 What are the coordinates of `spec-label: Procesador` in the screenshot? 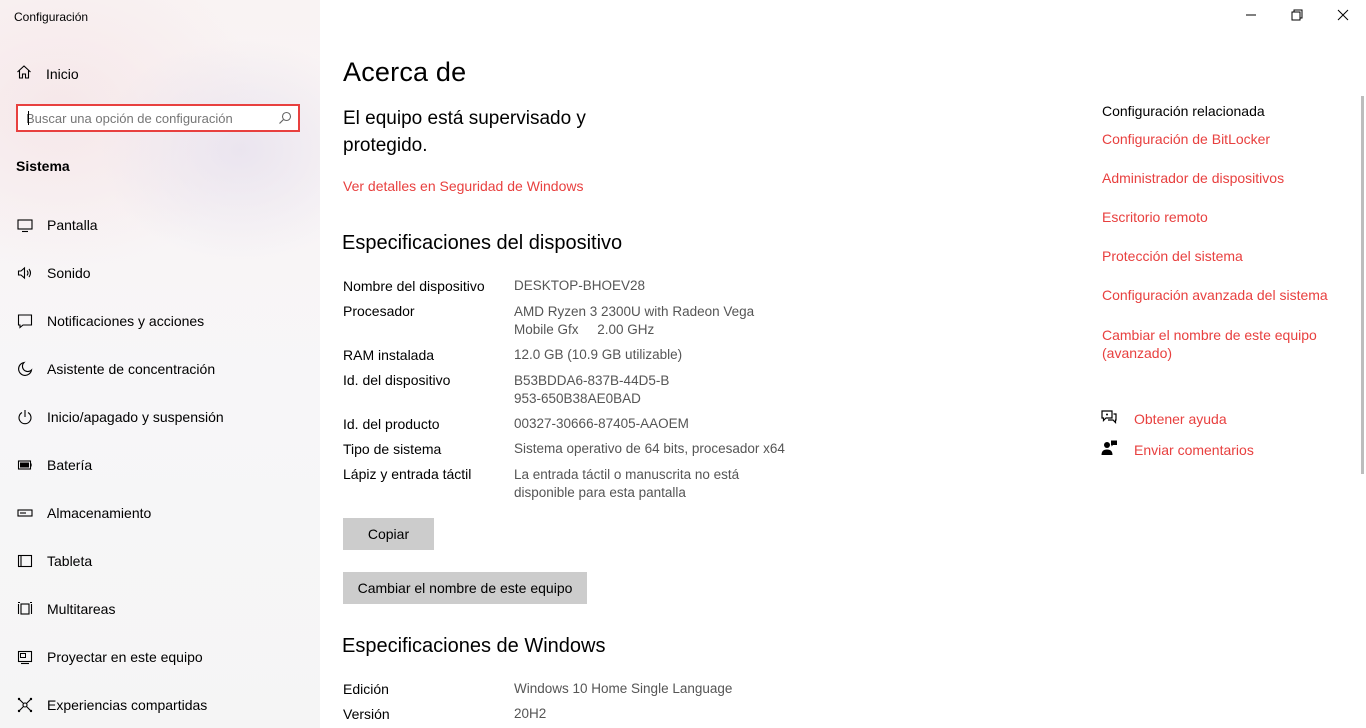 It's located at (379, 311).